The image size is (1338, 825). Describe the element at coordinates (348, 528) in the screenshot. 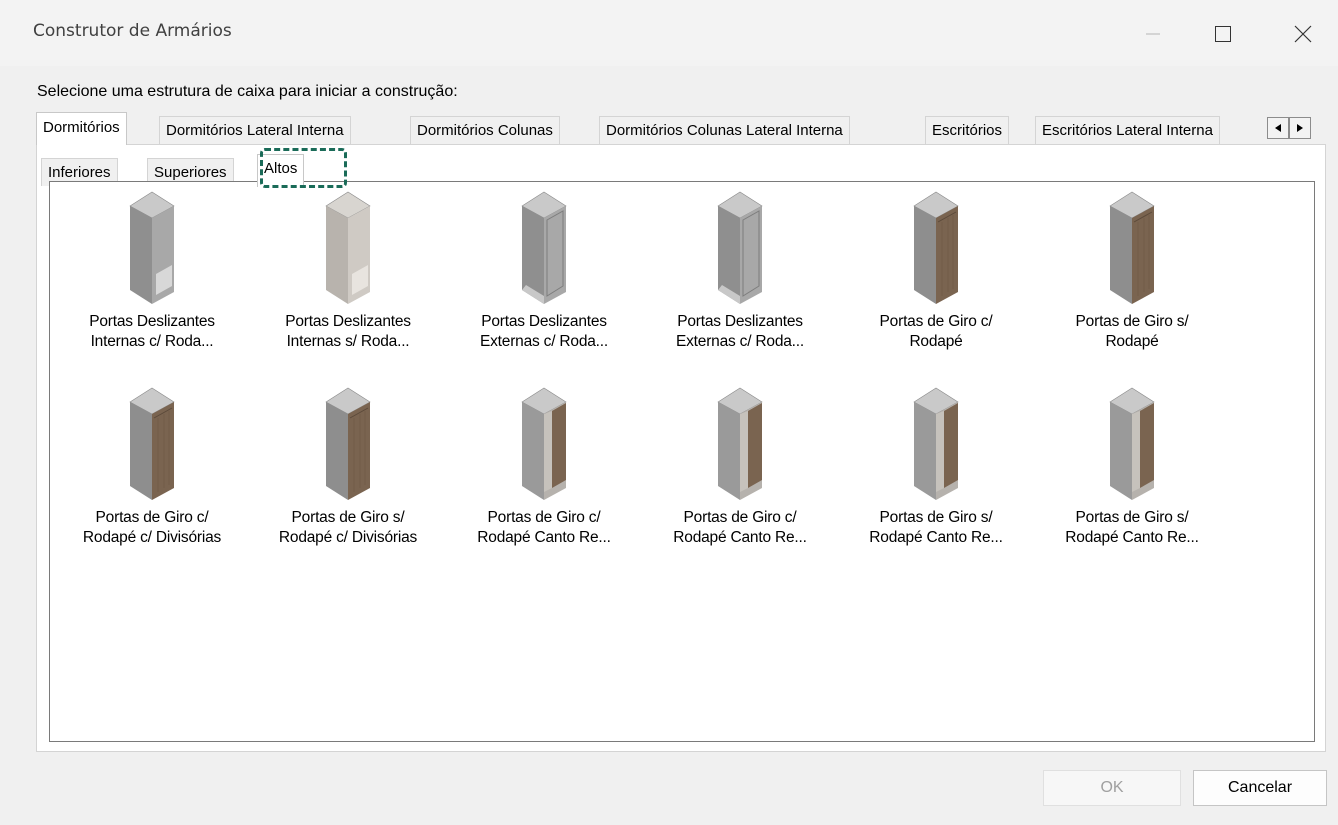

I see `cabinet-item-label: Portas de Giro s/Rodapé c/ Divisórias` at that location.